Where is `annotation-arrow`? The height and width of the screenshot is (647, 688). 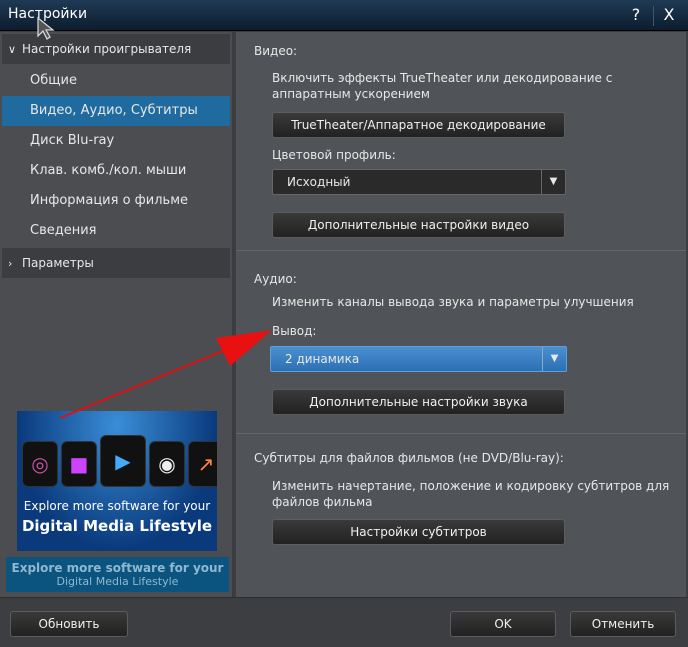 annotation-arrow is located at coordinates (165, 374).